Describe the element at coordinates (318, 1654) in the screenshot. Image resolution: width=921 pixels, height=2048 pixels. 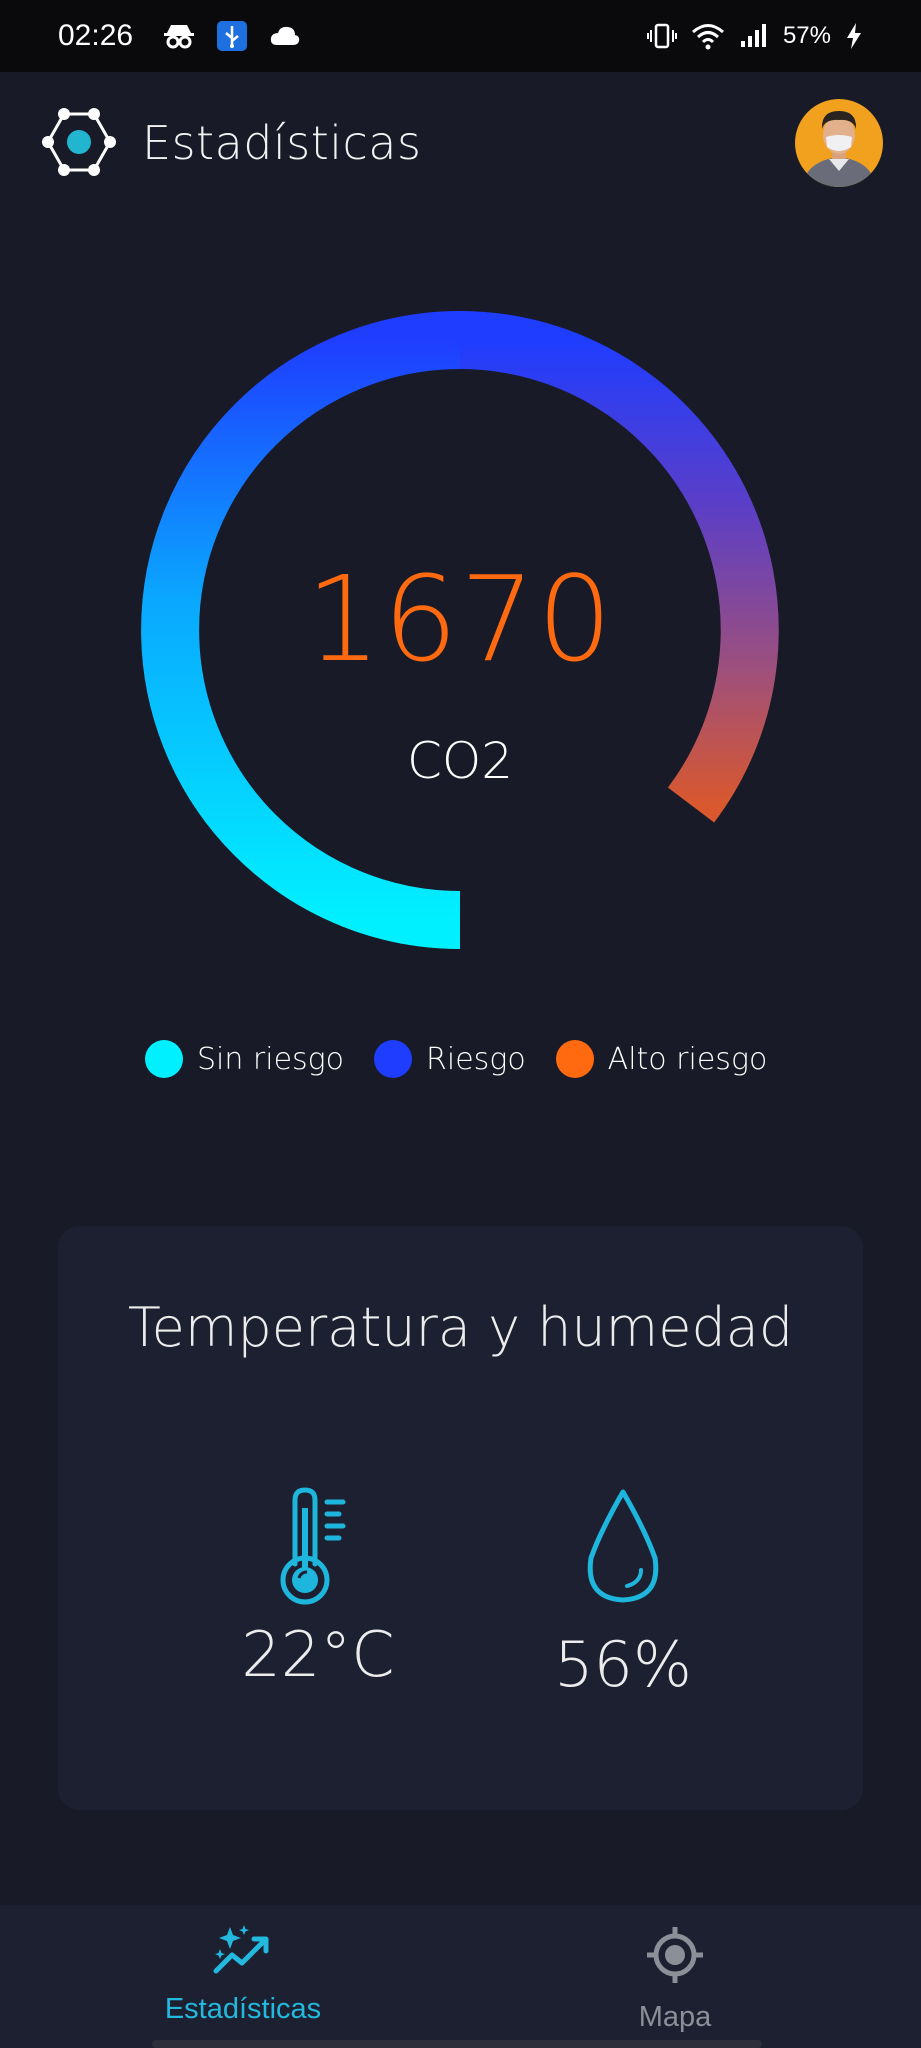
I see `temperature-value: 22°C` at that location.